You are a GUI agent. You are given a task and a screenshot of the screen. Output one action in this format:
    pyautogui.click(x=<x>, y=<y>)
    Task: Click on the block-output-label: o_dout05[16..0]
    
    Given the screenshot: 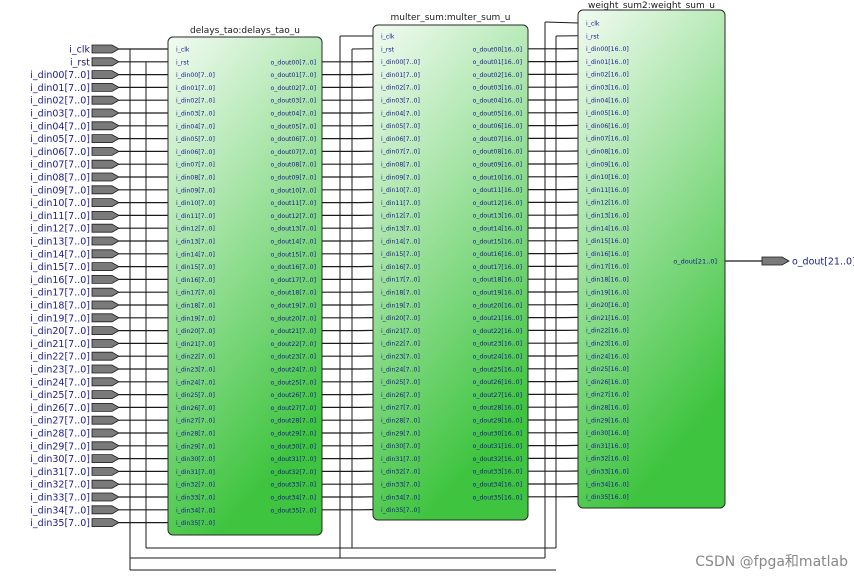 What is the action you would take?
    pyautogui.click(x=497, y=113)
    